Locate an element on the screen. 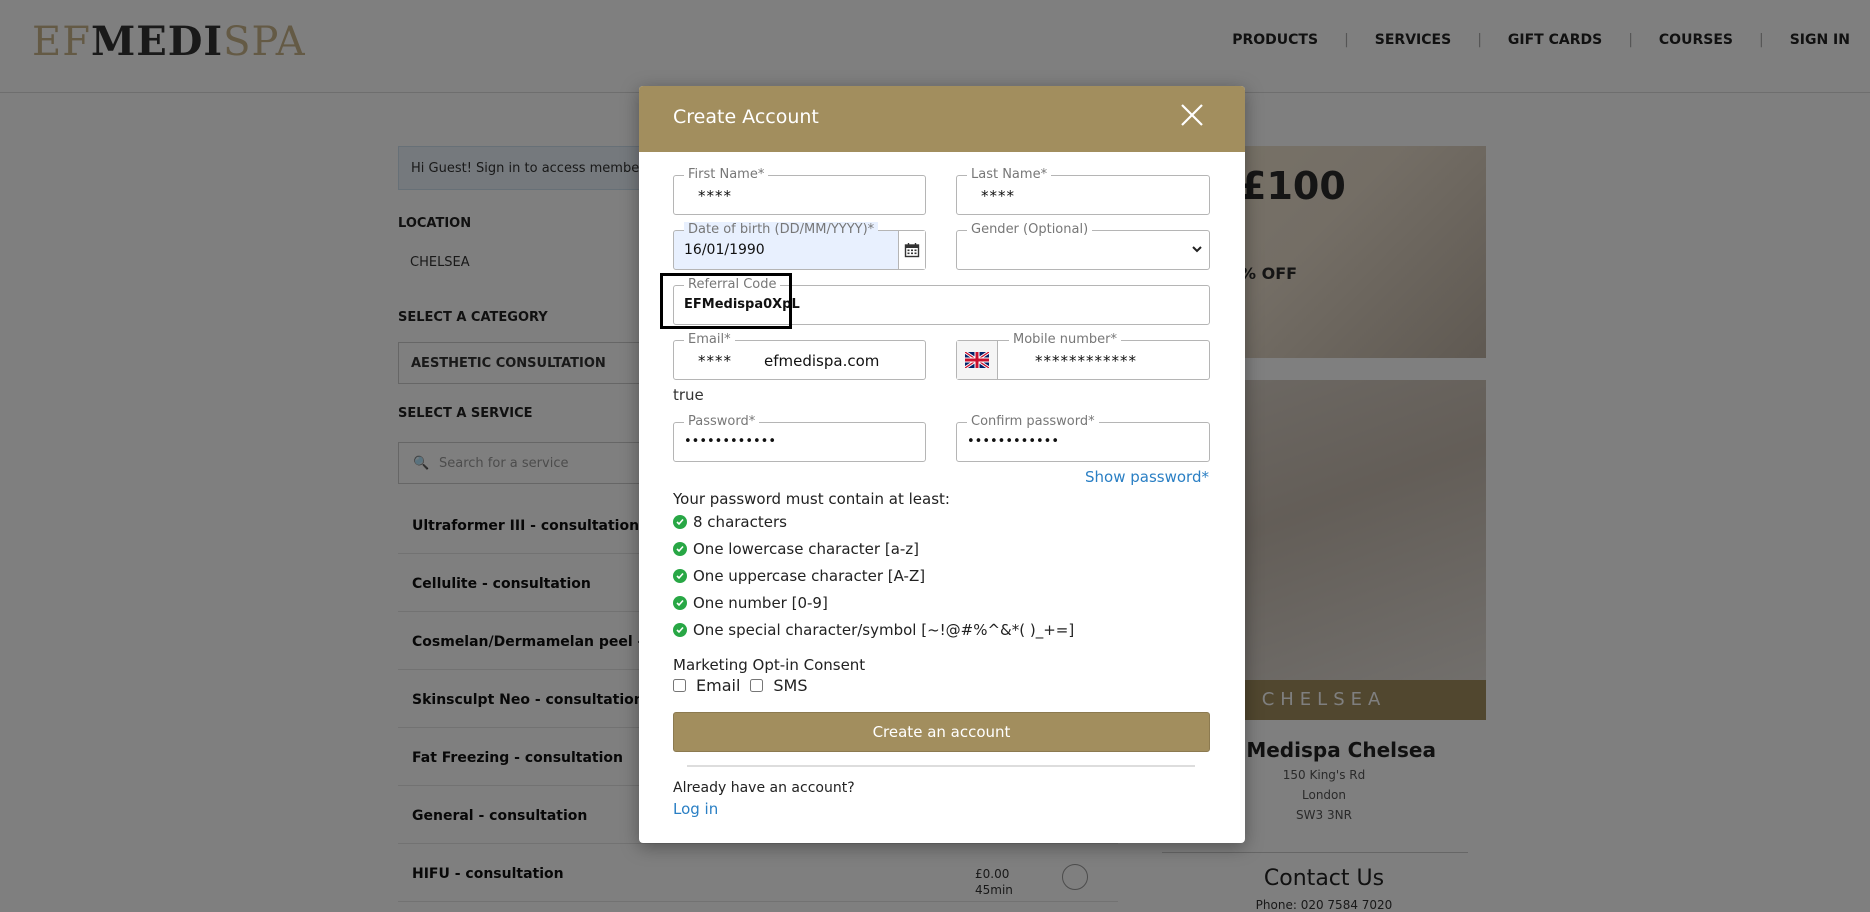 The height and width of the screenshot is (912, 1870). modal-header: Create Account is located at coordinates (942, 119).